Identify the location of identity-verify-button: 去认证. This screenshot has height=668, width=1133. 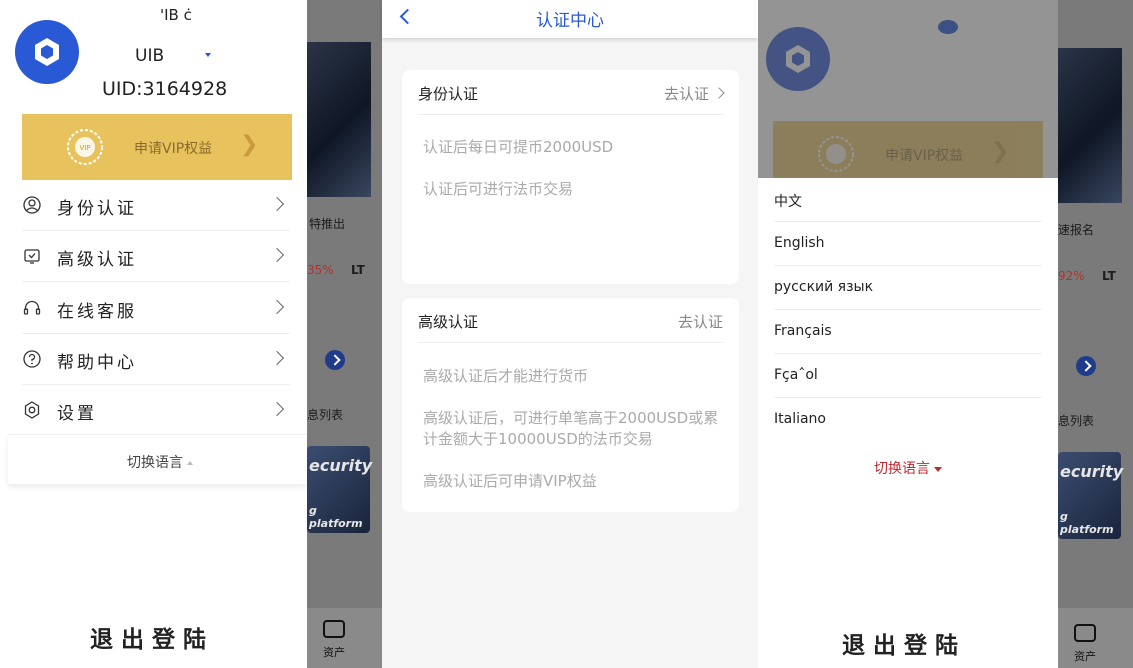
(694, 93).